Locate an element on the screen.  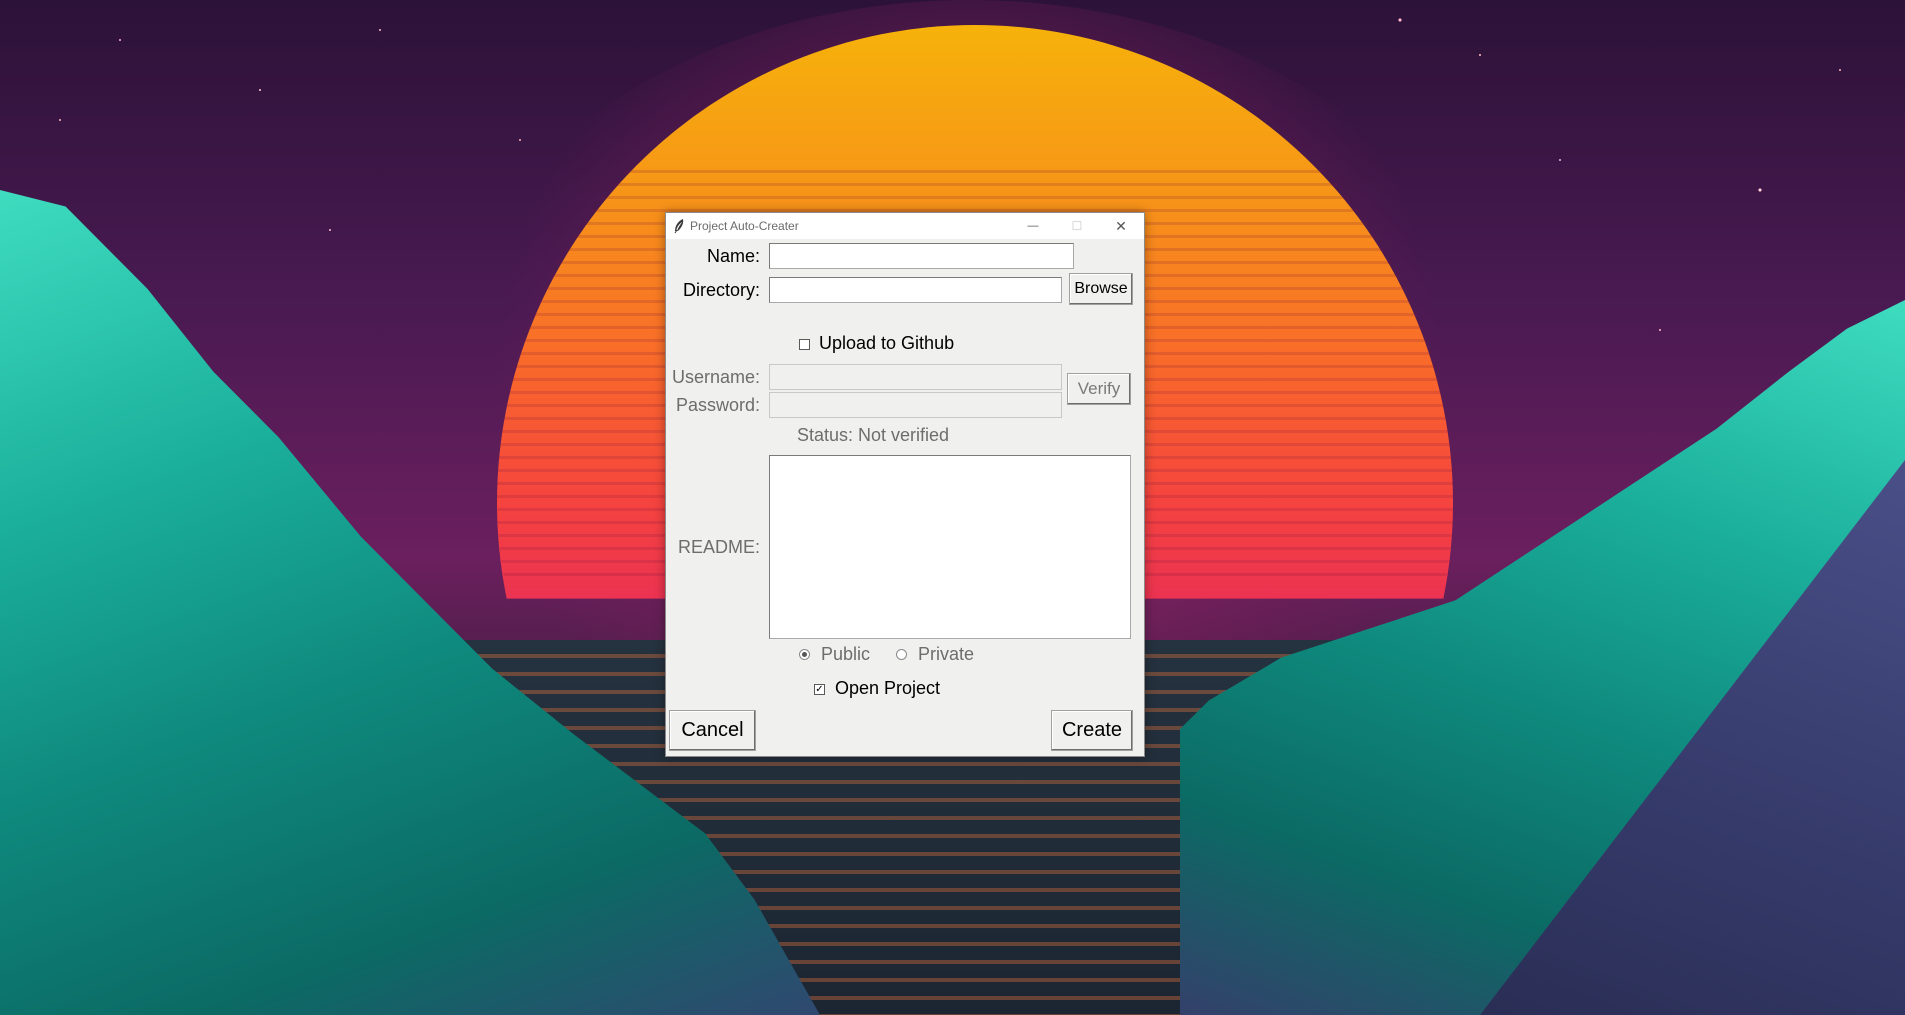
password-label: Password: is located at coordinates (717, 405).